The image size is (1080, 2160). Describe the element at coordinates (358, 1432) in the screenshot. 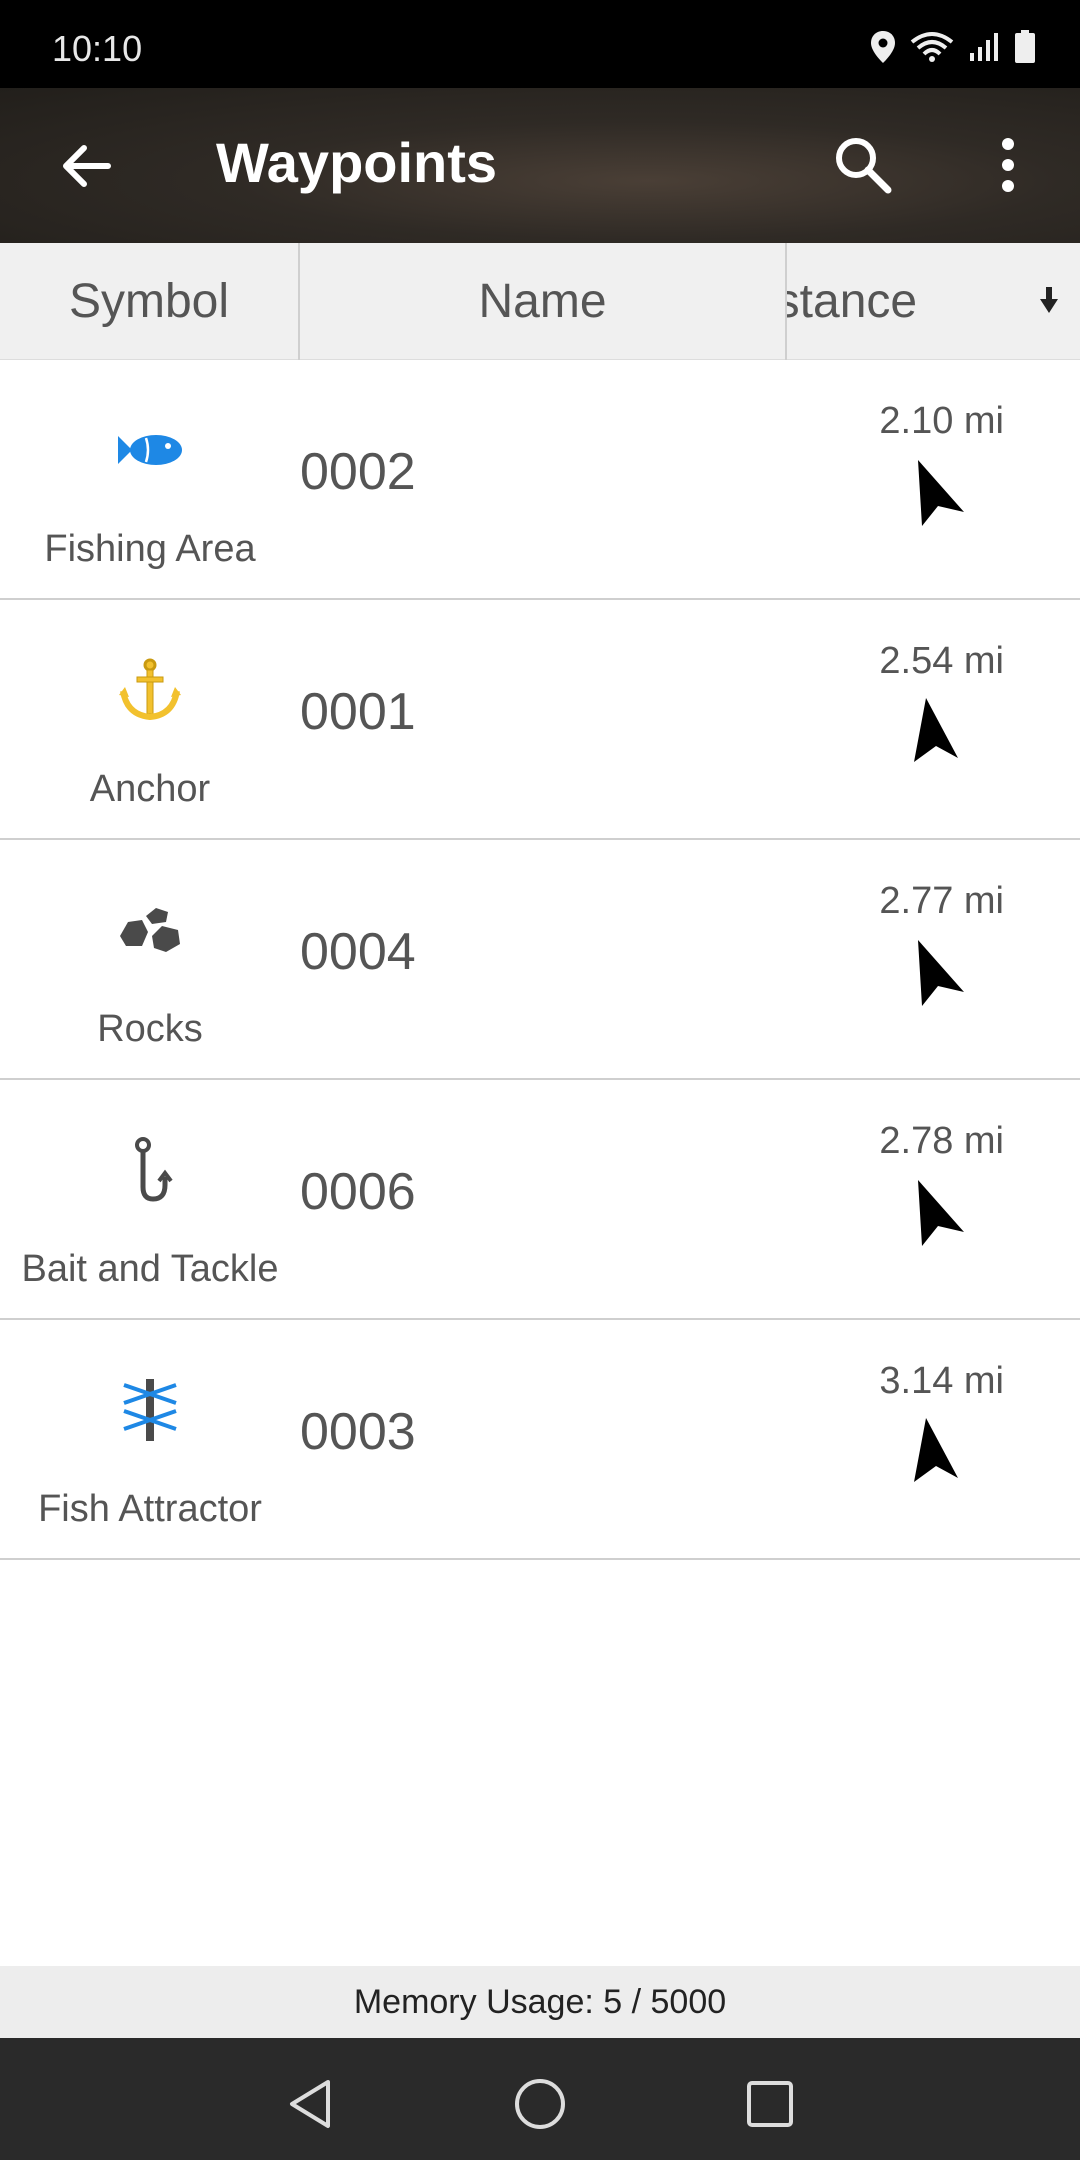

I see `waypoint-name: 0003` at that location.